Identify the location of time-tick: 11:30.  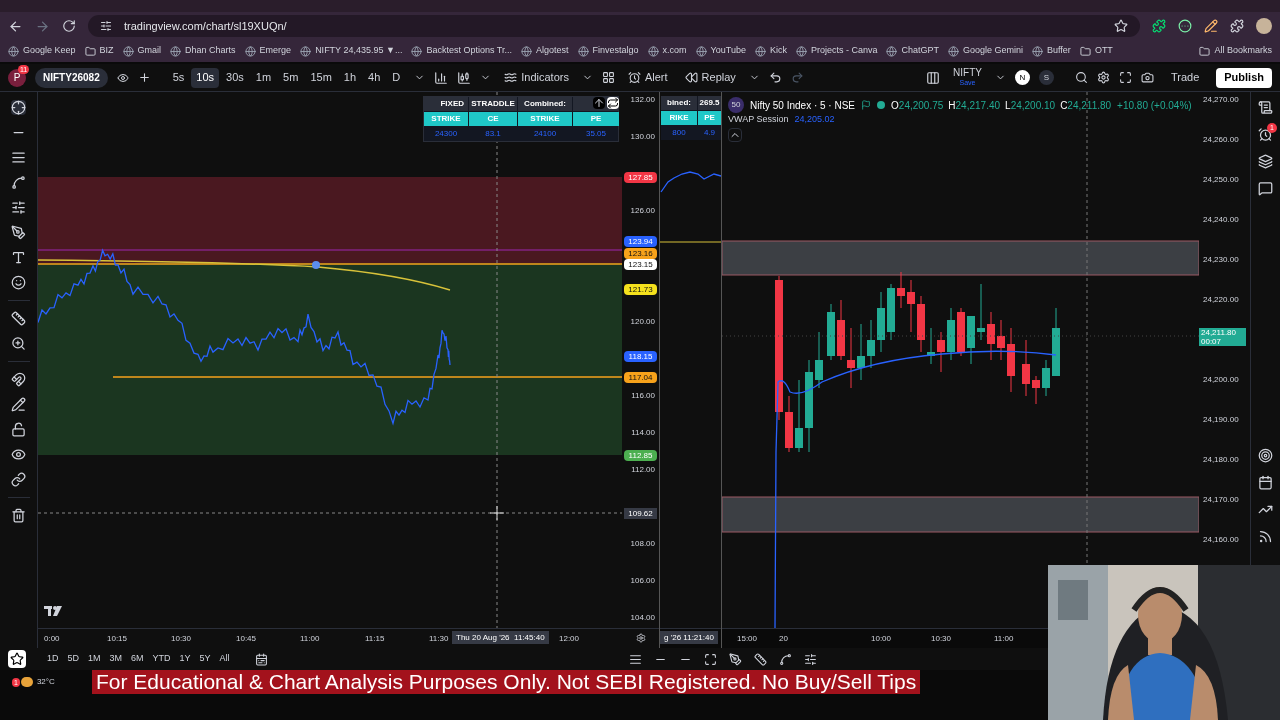
(439, 639).